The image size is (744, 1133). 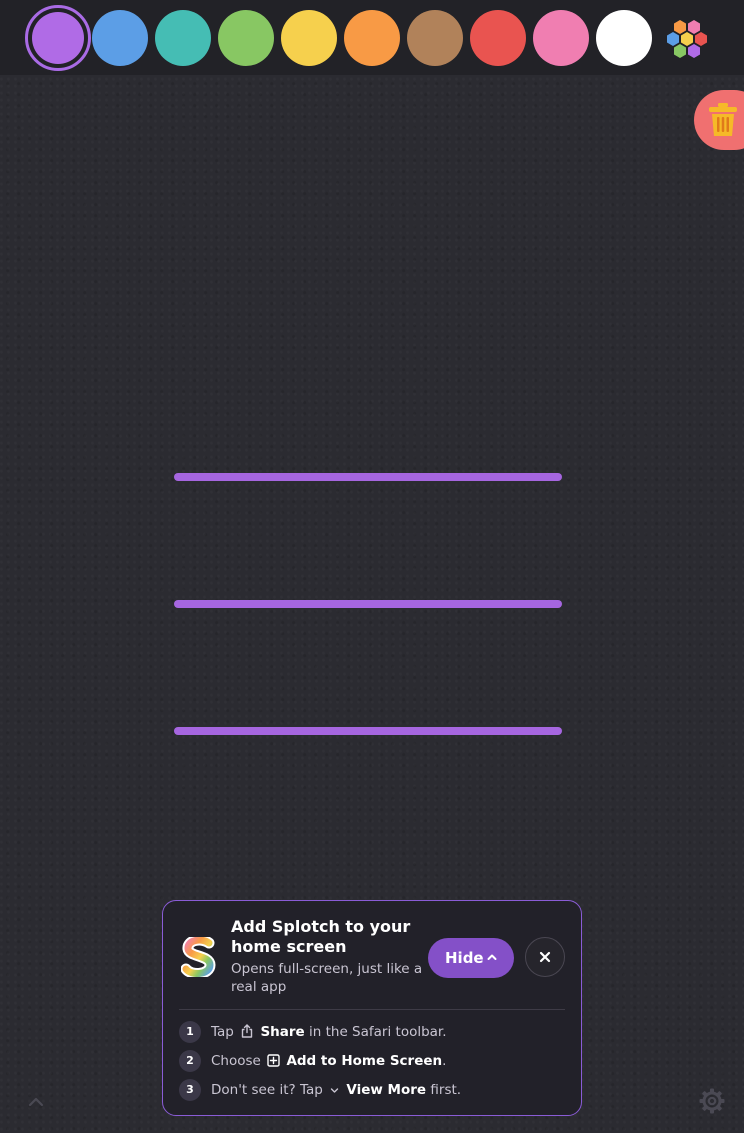 I want to click on color-swatch-purple, so click(x=58, y=38).